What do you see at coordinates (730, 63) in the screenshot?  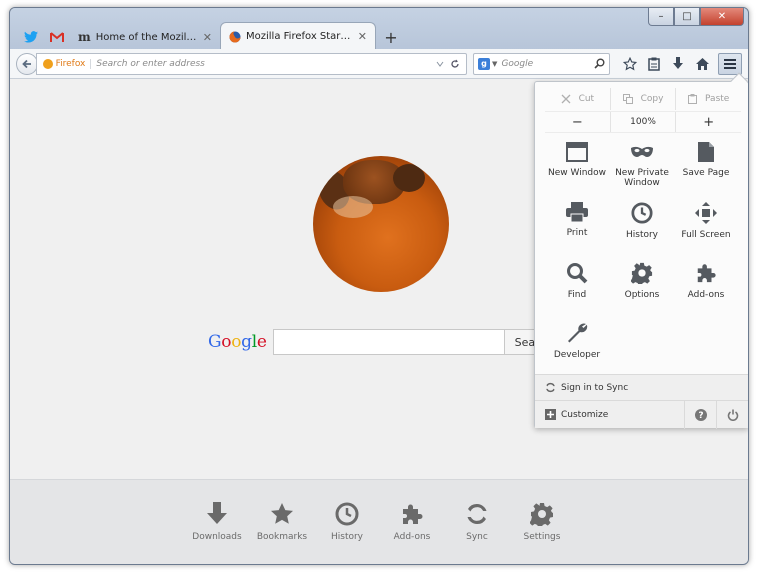 I see `hamburger-icon` at bounding box center [730, 63].